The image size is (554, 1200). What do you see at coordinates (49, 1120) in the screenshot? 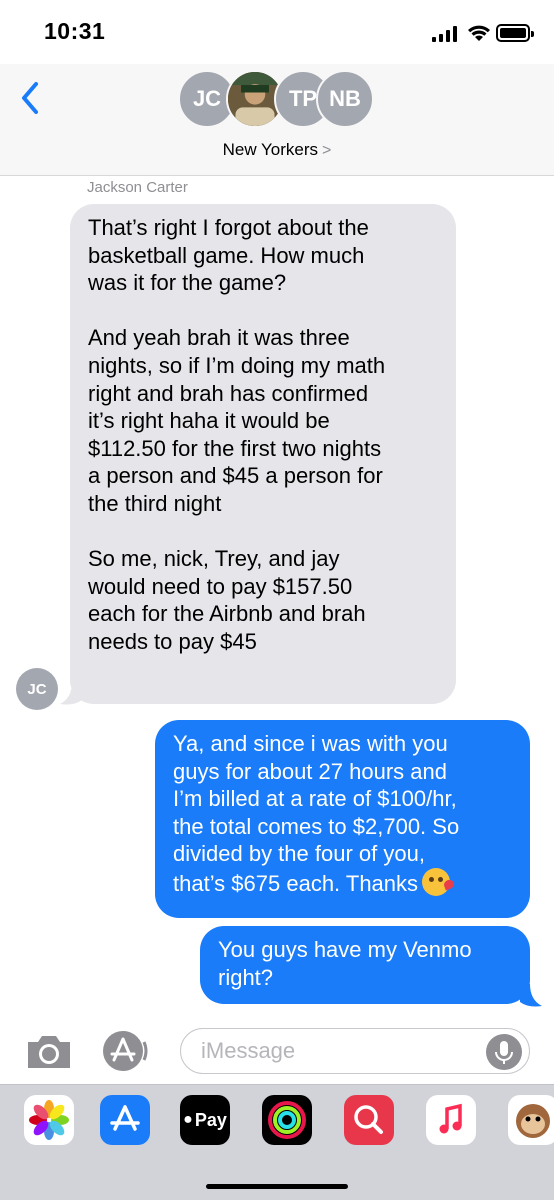
I see `photos-icon` at bounding box center [49, 1120].